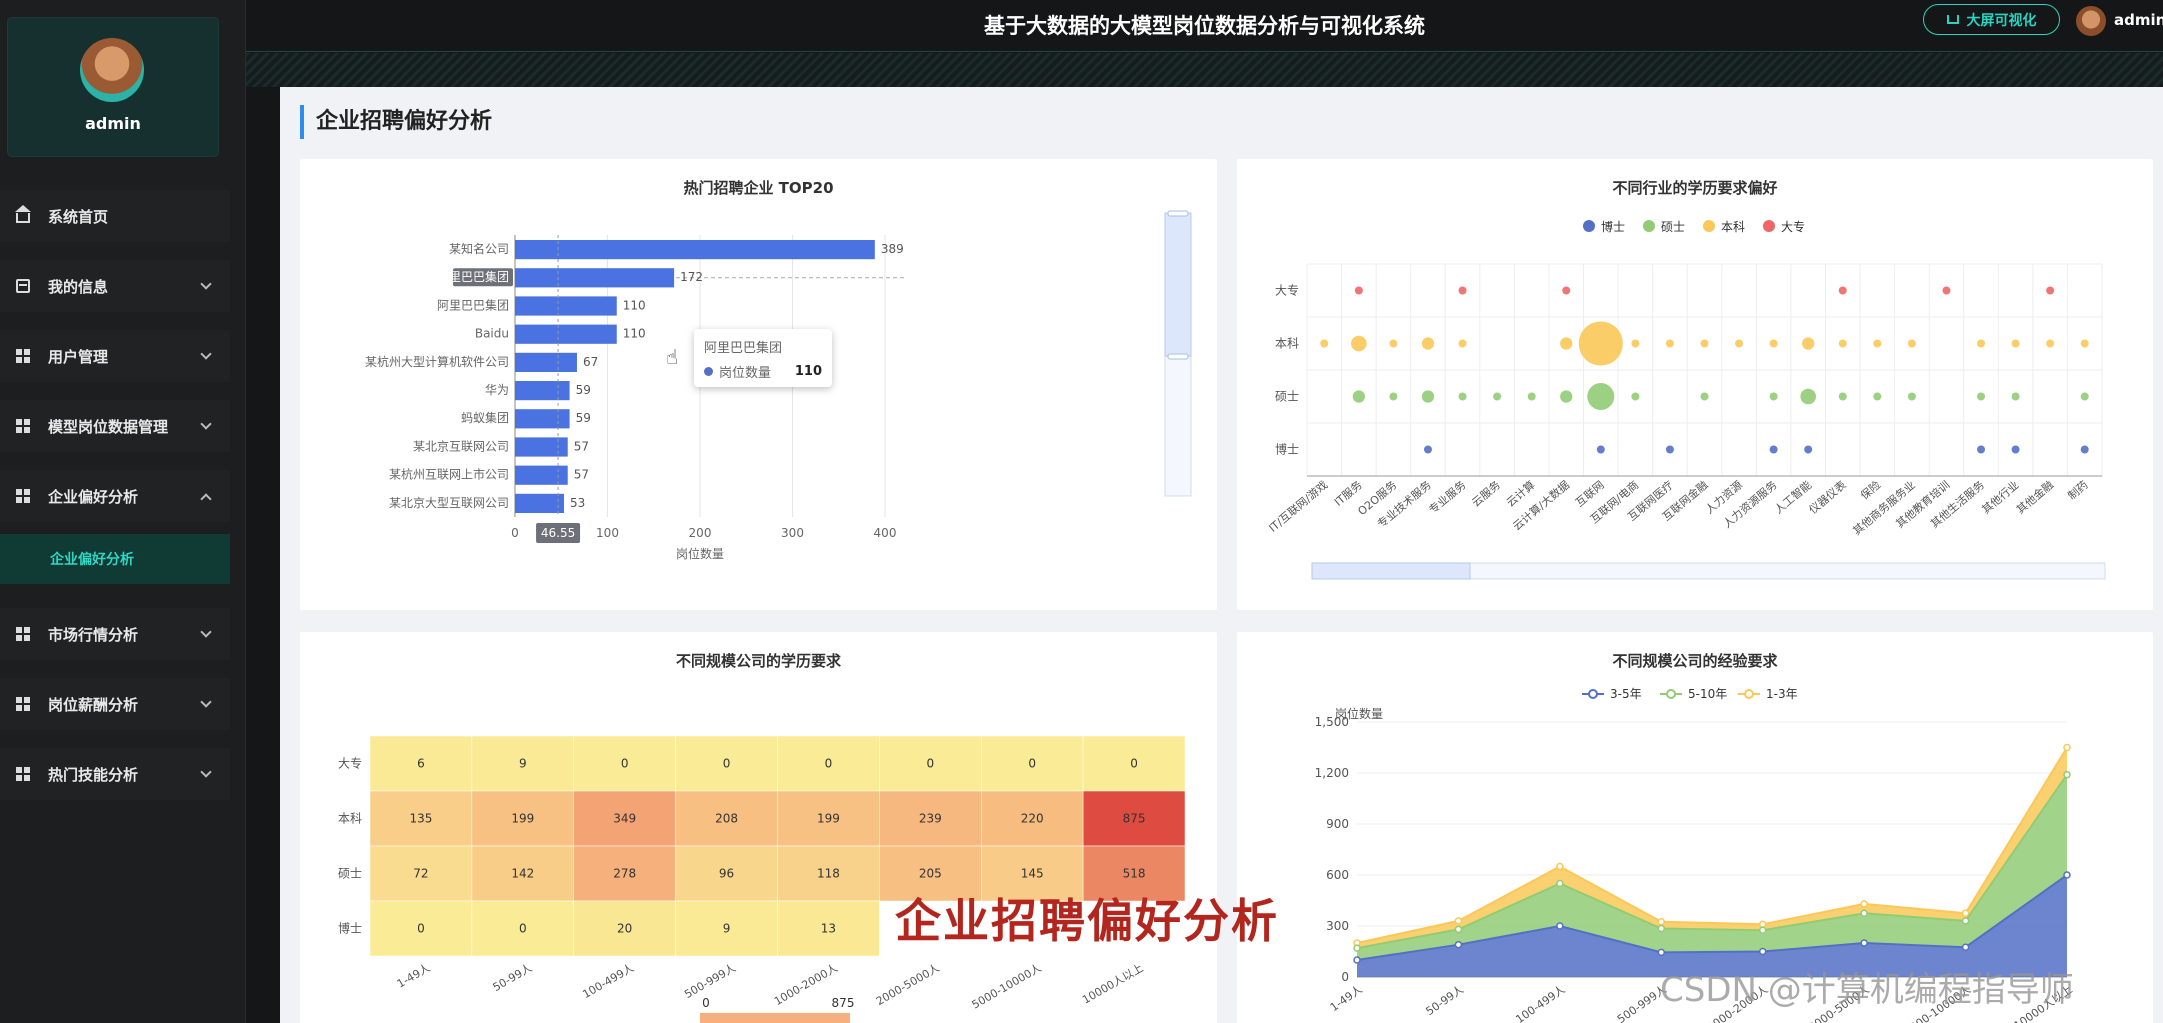 The image size is (2163, 1023). Describe the element at coordinates (828, 874) in the screenshot. I see `cell-label: 118` at that location.